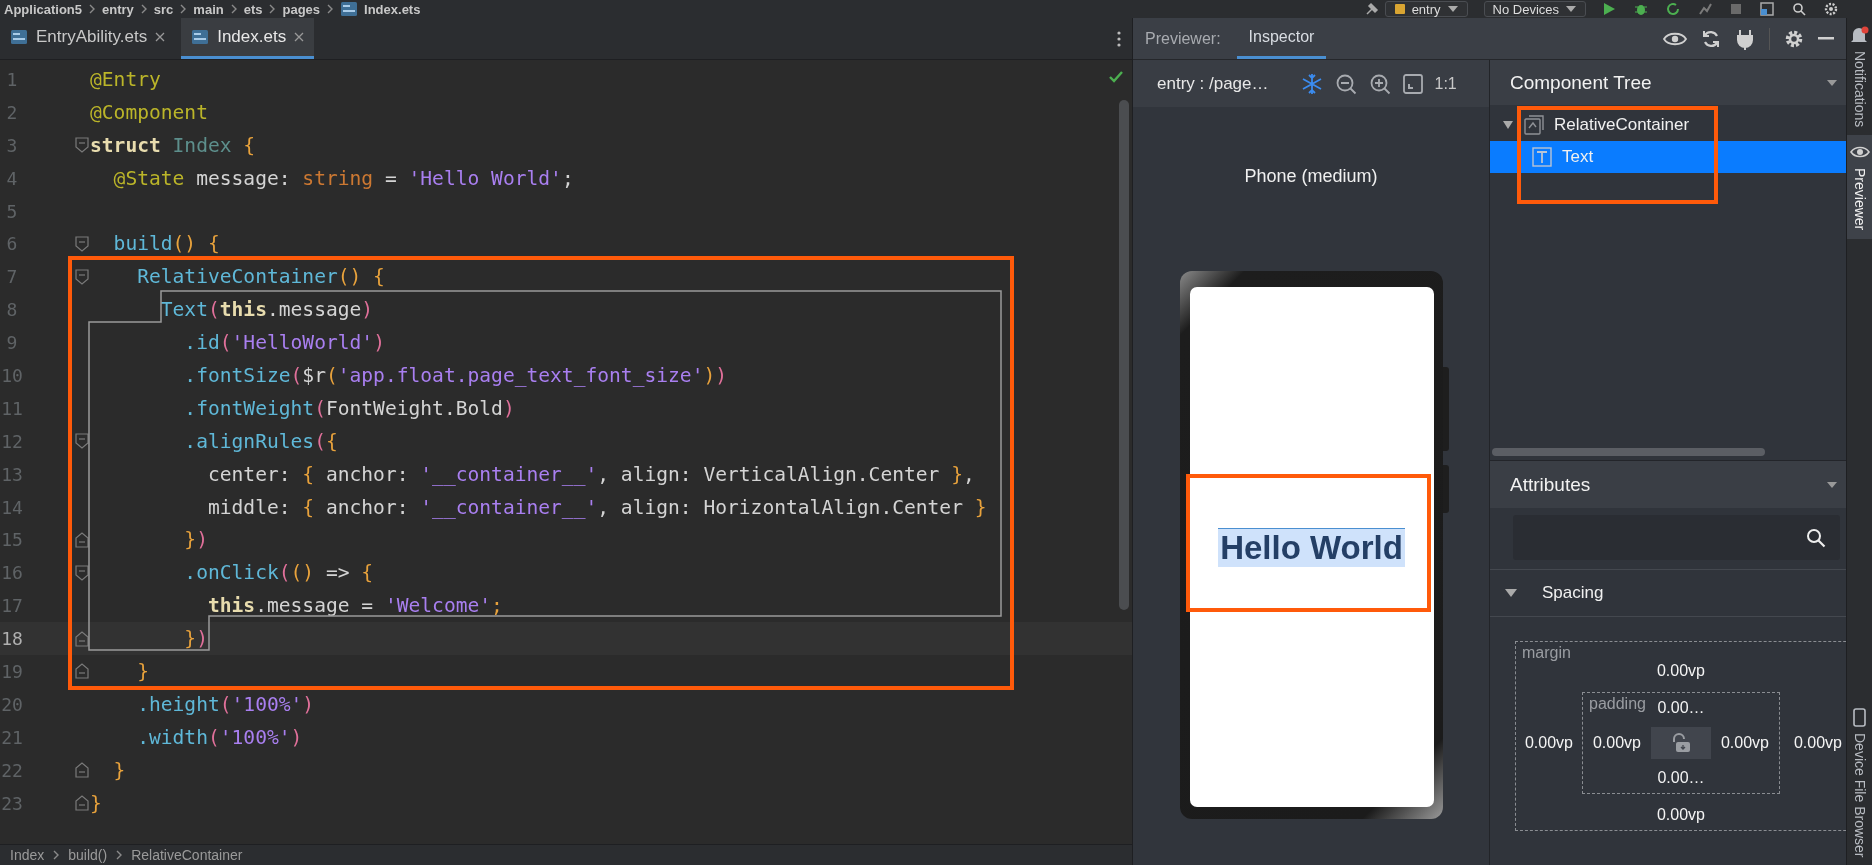 The width and height of the screenshot is (1872, 865). Describe the element at coordinates (12, 178) in the screenshot. I see `line-number: 4` at that location.